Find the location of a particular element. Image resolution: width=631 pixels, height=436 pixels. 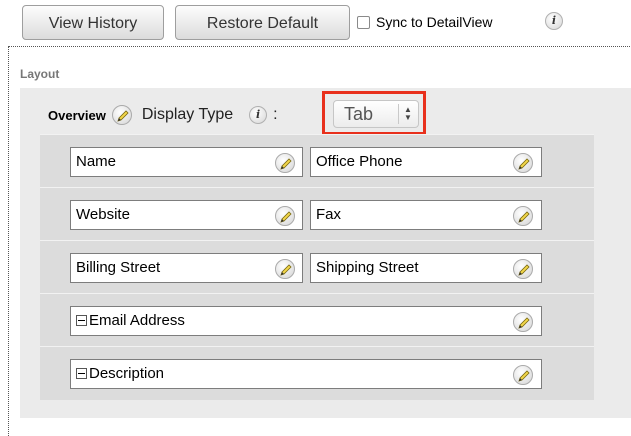

field-label: Billing Street is located at coordinates (118, 267).